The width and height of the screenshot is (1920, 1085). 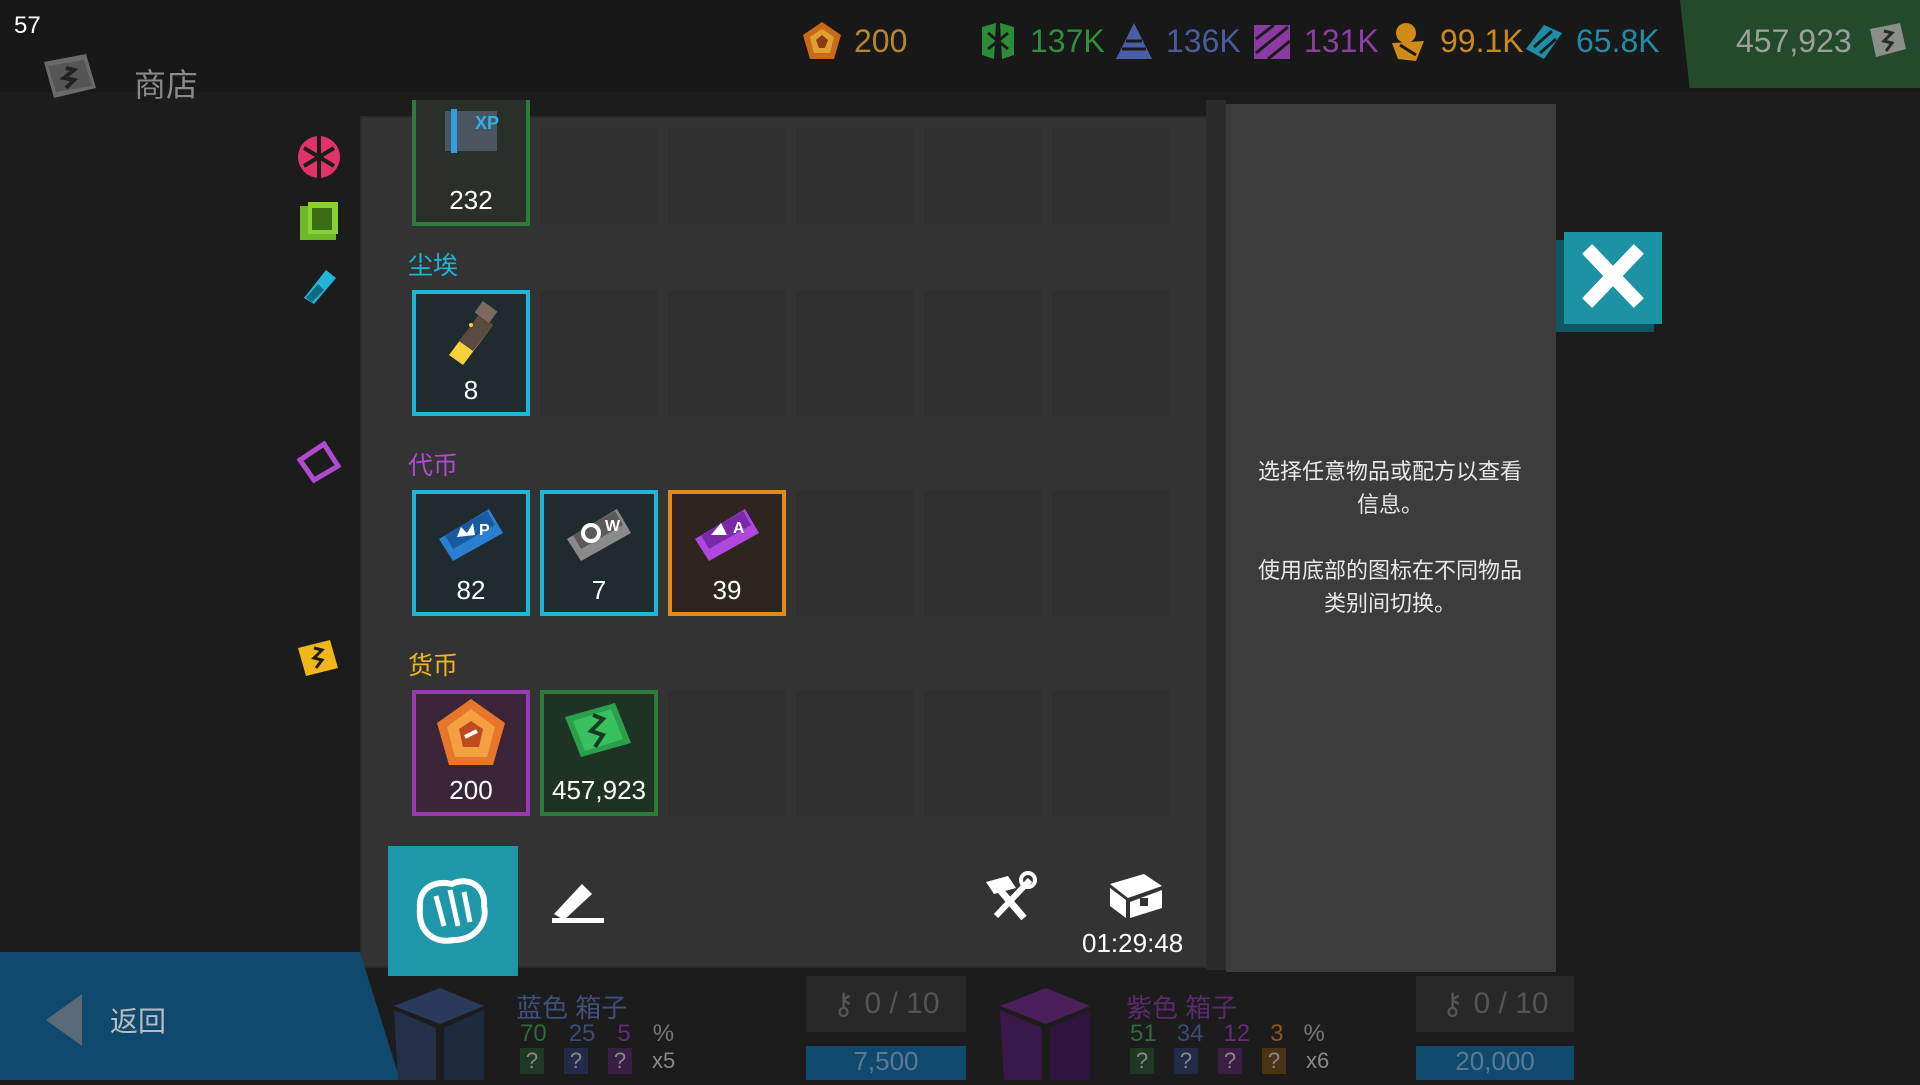 What do you see at coordinates (1216, 535) in the screenshot?
I see `panel-divider` at bounding box center [1216, 535].